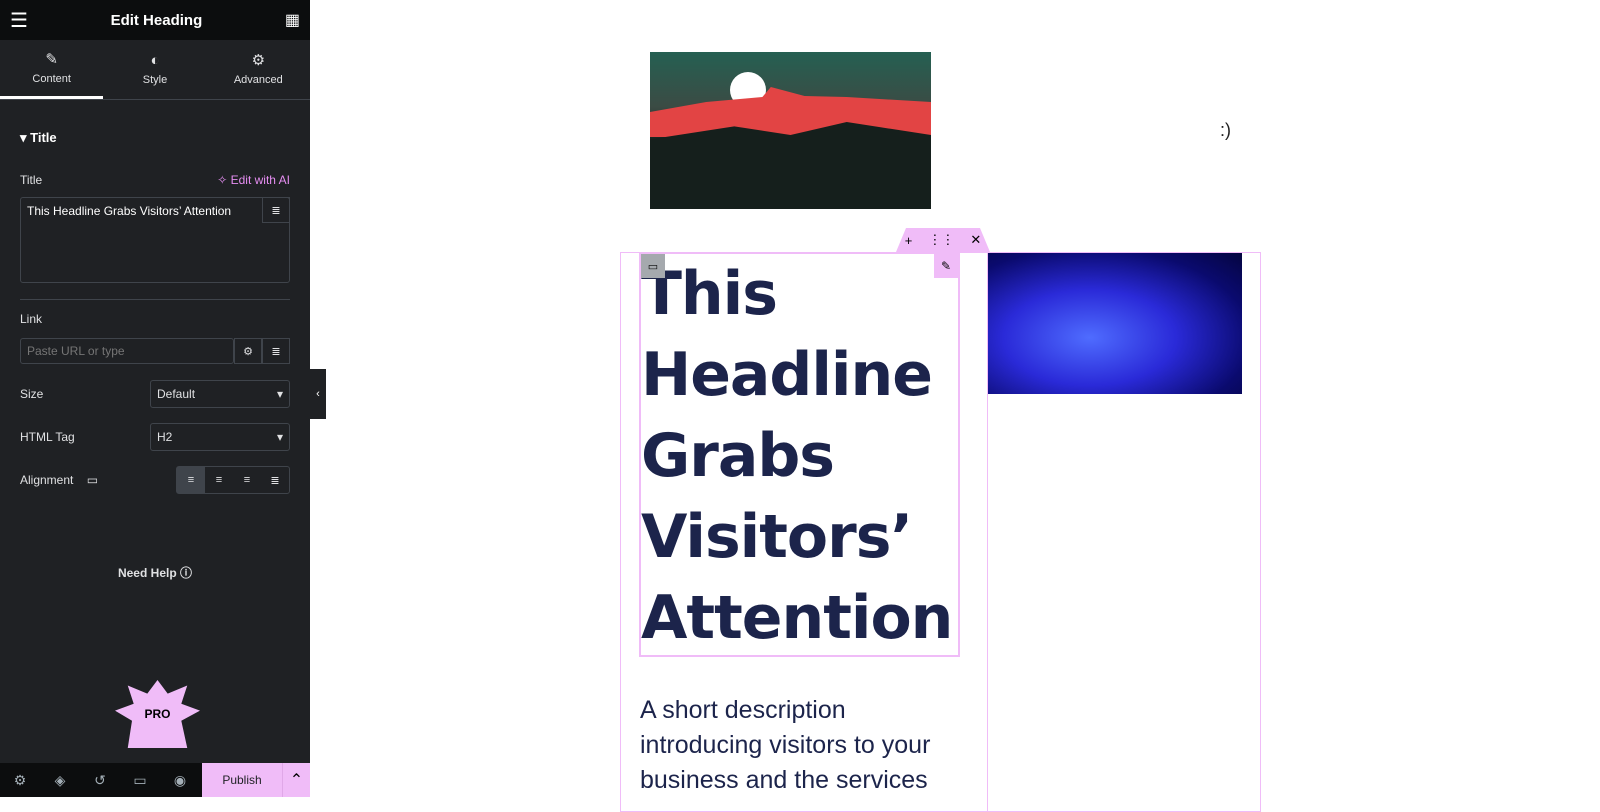  Describe the element at coordinates (220, 394) in the screenshot. I see `size-select: Default ▾` at that location.